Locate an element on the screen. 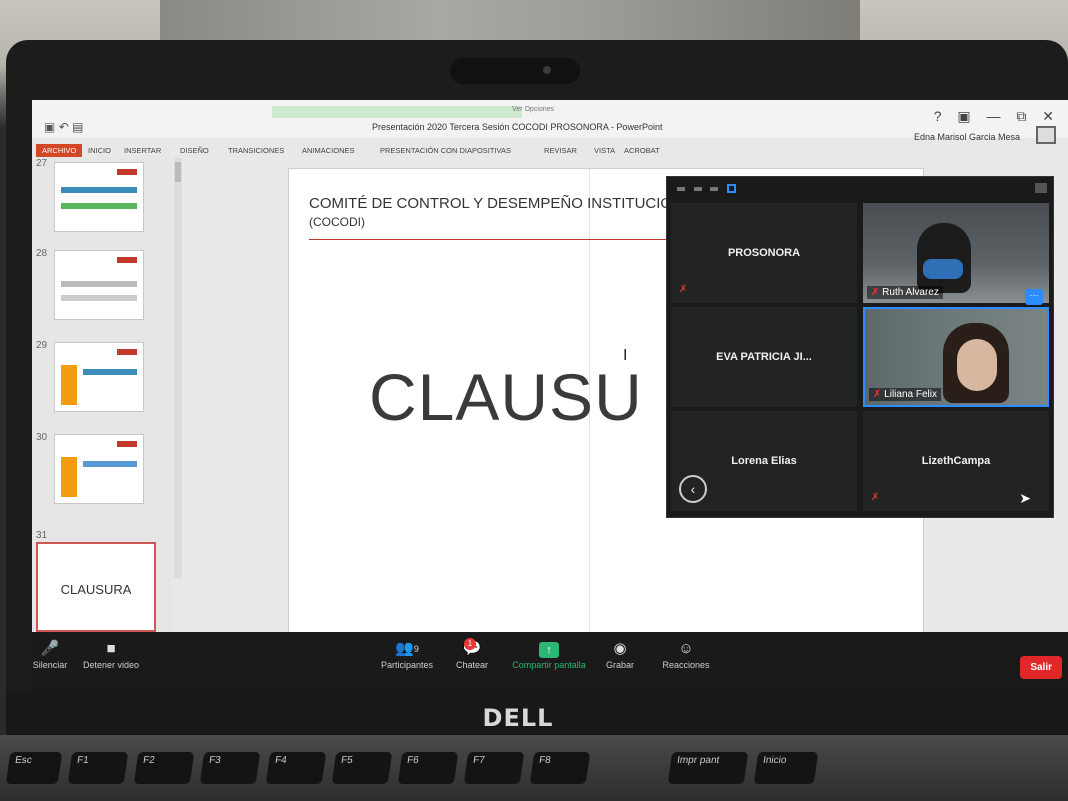 This screenshot has width=1068, height=801. chat-unread-badge: 1 is located at coordinates (470, 644).